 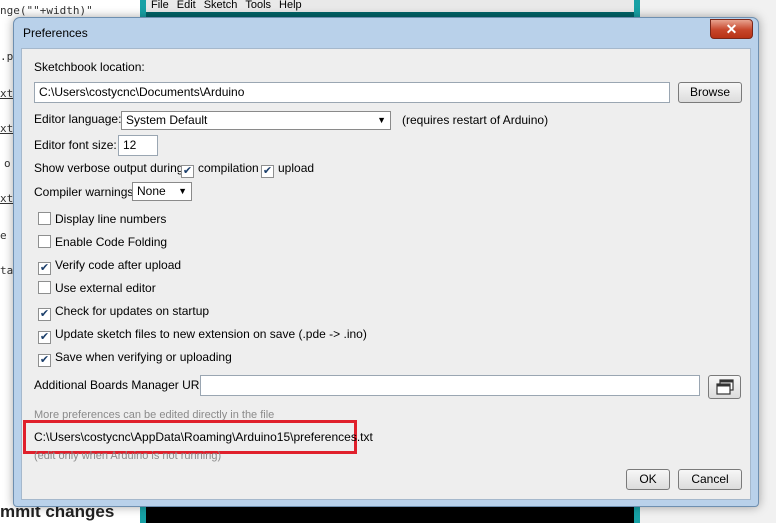 I want to click on boards-urls-input, so click(x=450, y=385).